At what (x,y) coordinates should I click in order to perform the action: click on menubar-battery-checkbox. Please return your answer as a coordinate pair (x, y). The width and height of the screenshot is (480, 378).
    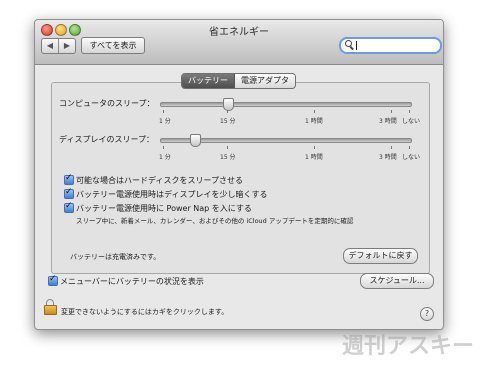
    Looking at the image, I should click on (53, 280).